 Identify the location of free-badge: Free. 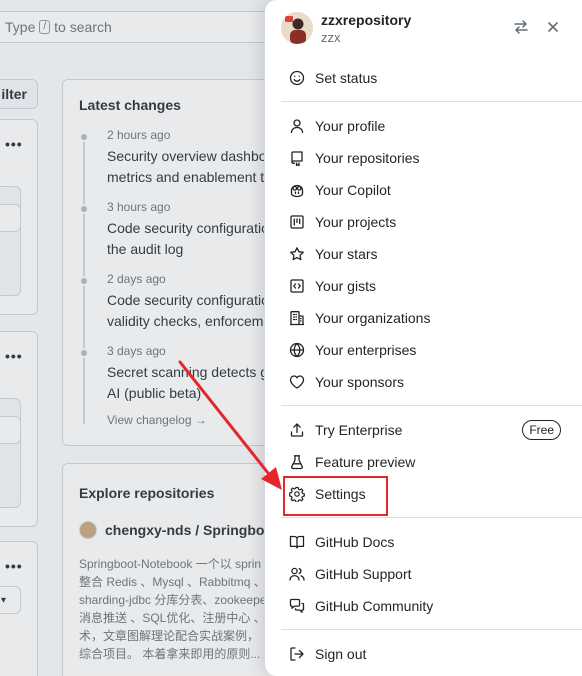
(541, 430).